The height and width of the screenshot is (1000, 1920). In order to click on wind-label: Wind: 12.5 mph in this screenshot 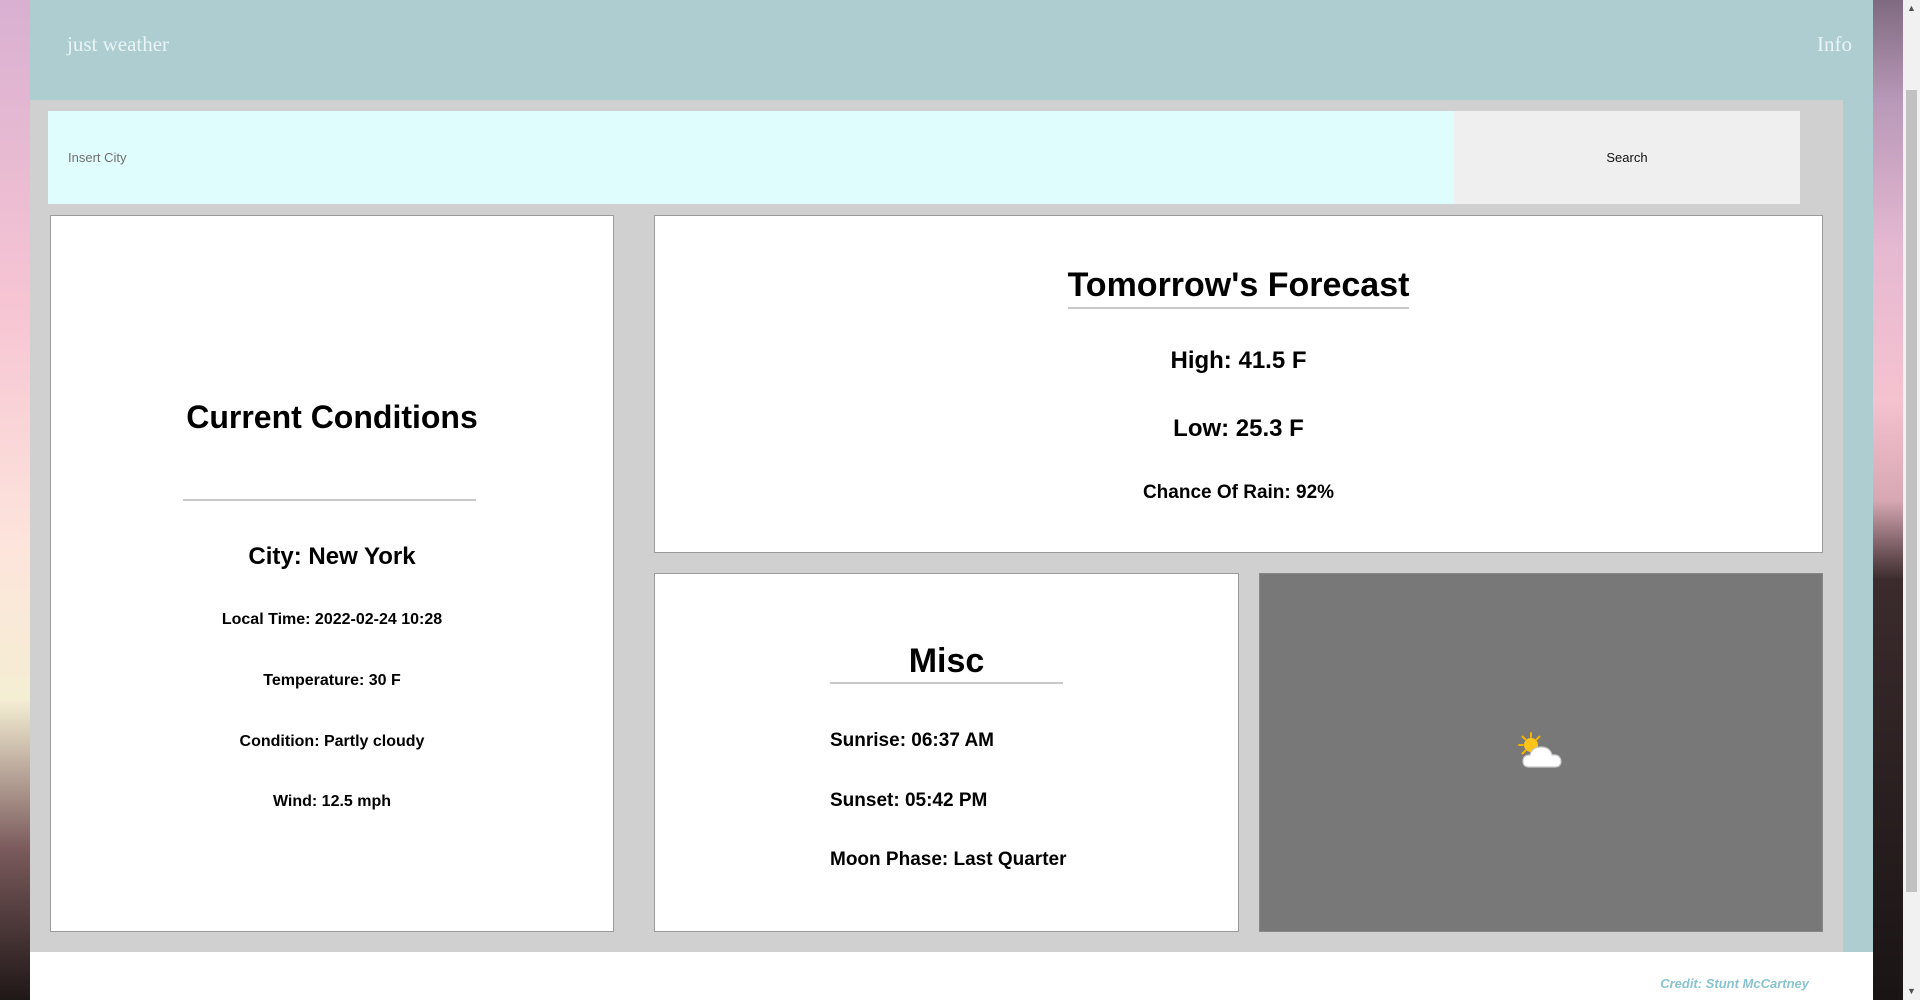, I will do `click(332, 801)`.